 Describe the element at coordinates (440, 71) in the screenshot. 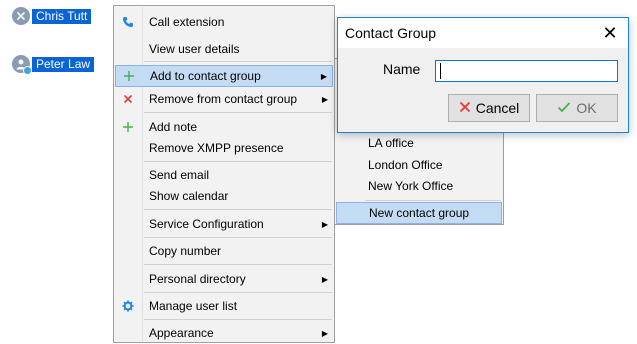

I see `text-caret` at that location.